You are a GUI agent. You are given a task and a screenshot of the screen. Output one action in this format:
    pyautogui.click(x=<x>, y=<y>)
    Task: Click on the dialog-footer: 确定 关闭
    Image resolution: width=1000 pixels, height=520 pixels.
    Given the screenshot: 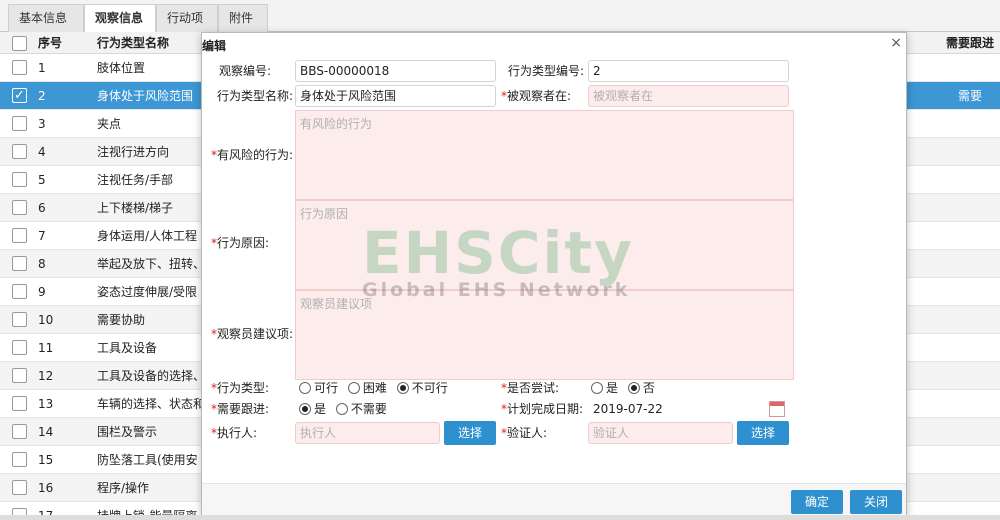 What is the action you would take?
    pyautogui.click(x=554, y=501)
    